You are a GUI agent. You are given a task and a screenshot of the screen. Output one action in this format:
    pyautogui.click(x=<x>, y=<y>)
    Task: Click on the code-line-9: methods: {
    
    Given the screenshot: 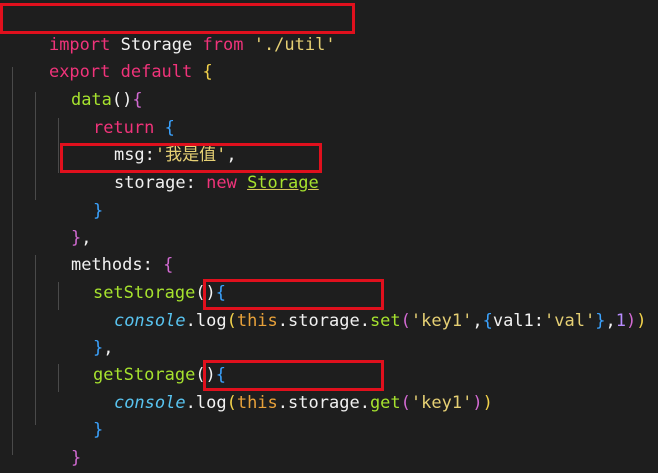 What is the action you would take?
    pyautogui.click(x=101, y=250)
    